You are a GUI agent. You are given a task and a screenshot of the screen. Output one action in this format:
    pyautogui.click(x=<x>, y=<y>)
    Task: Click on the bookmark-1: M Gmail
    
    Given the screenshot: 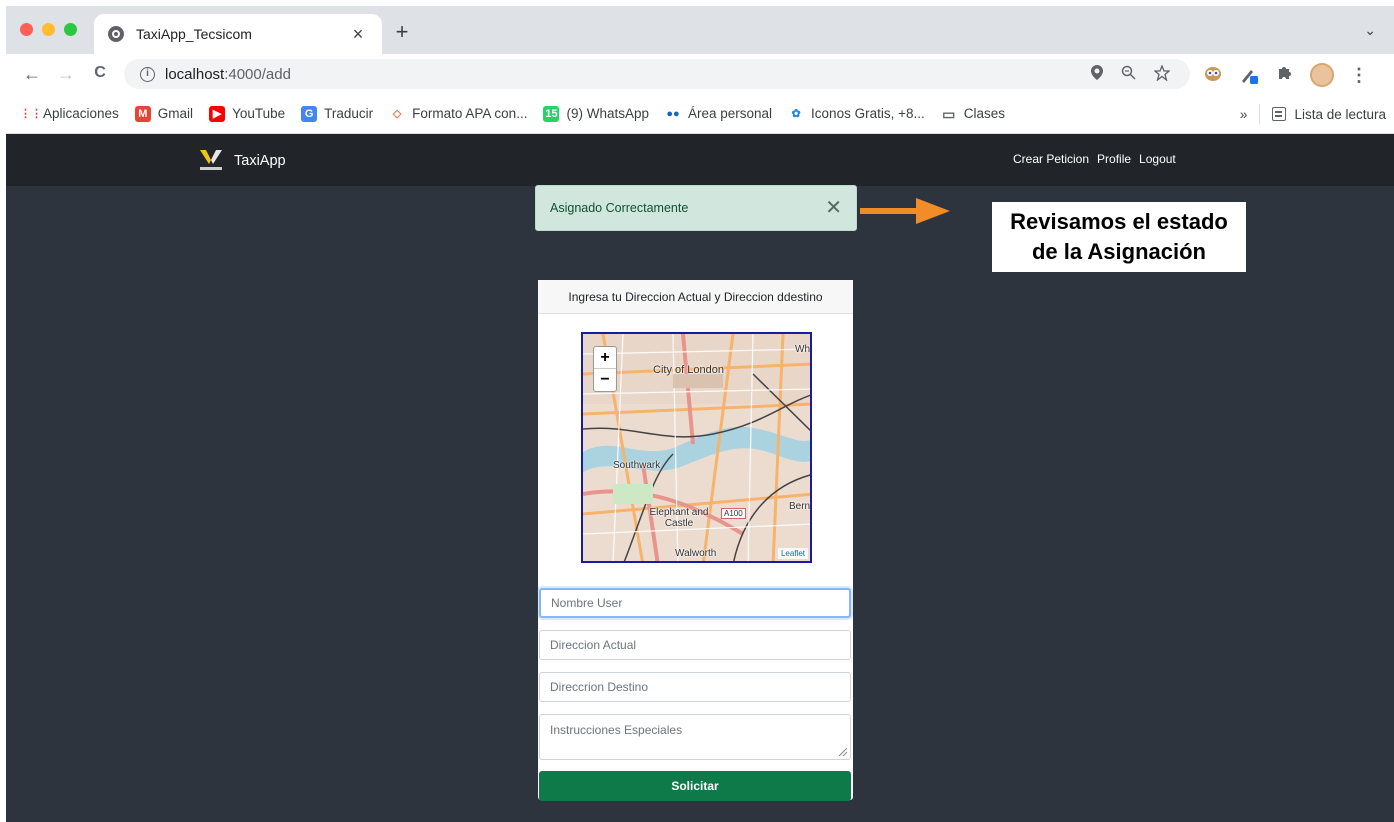 What is the action you would take?
    pyautogui.click(x=164, y=113)
    